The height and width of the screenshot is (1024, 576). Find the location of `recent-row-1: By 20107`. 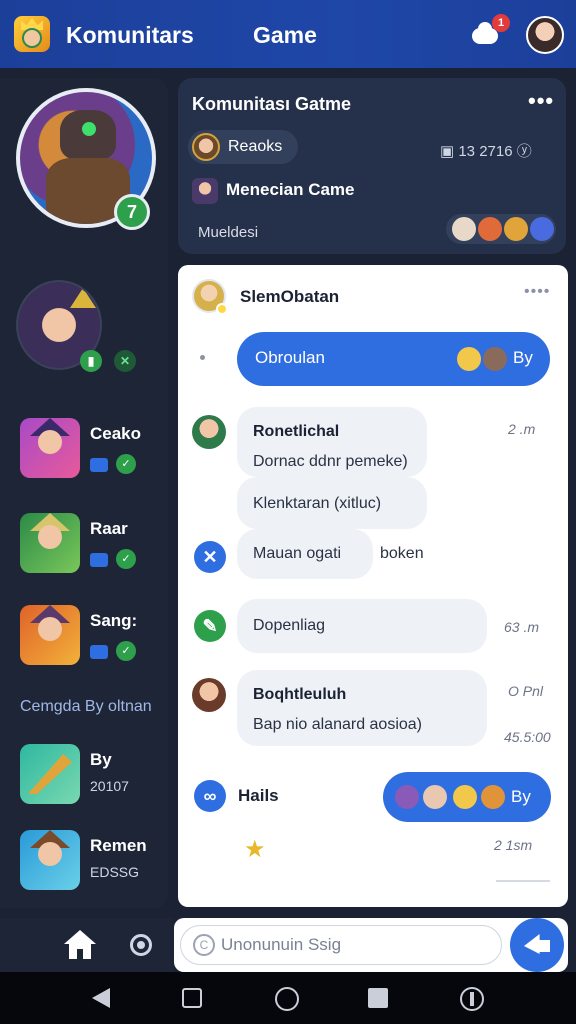

recent-row-1: By 20107 is located at coordinates (90, 776).